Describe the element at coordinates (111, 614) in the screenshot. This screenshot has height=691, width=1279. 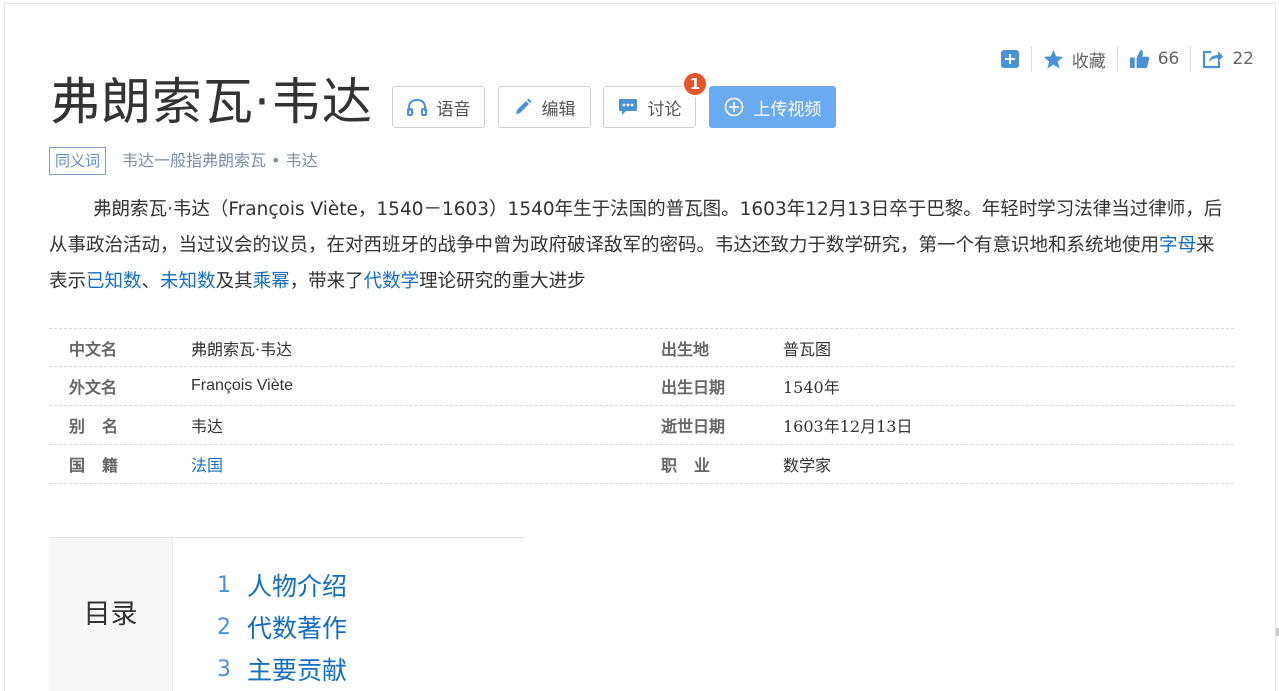
I see `toc-heading: 目录` at that location.